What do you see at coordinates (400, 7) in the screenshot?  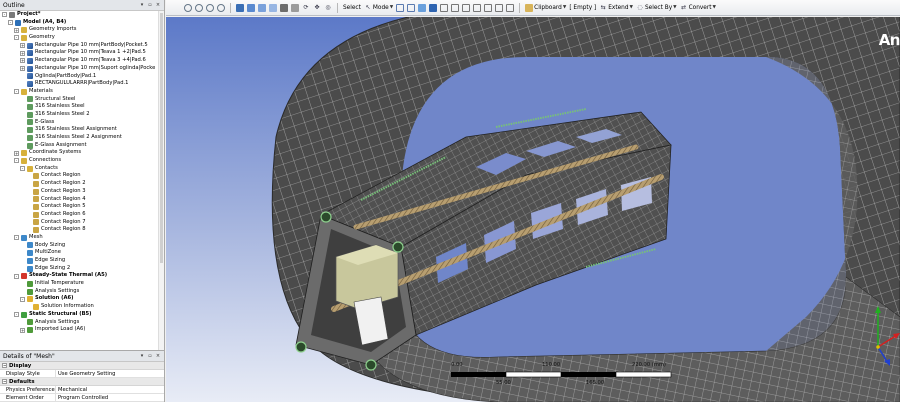 I see `select-point-icon` at bounding box center [400, 7].